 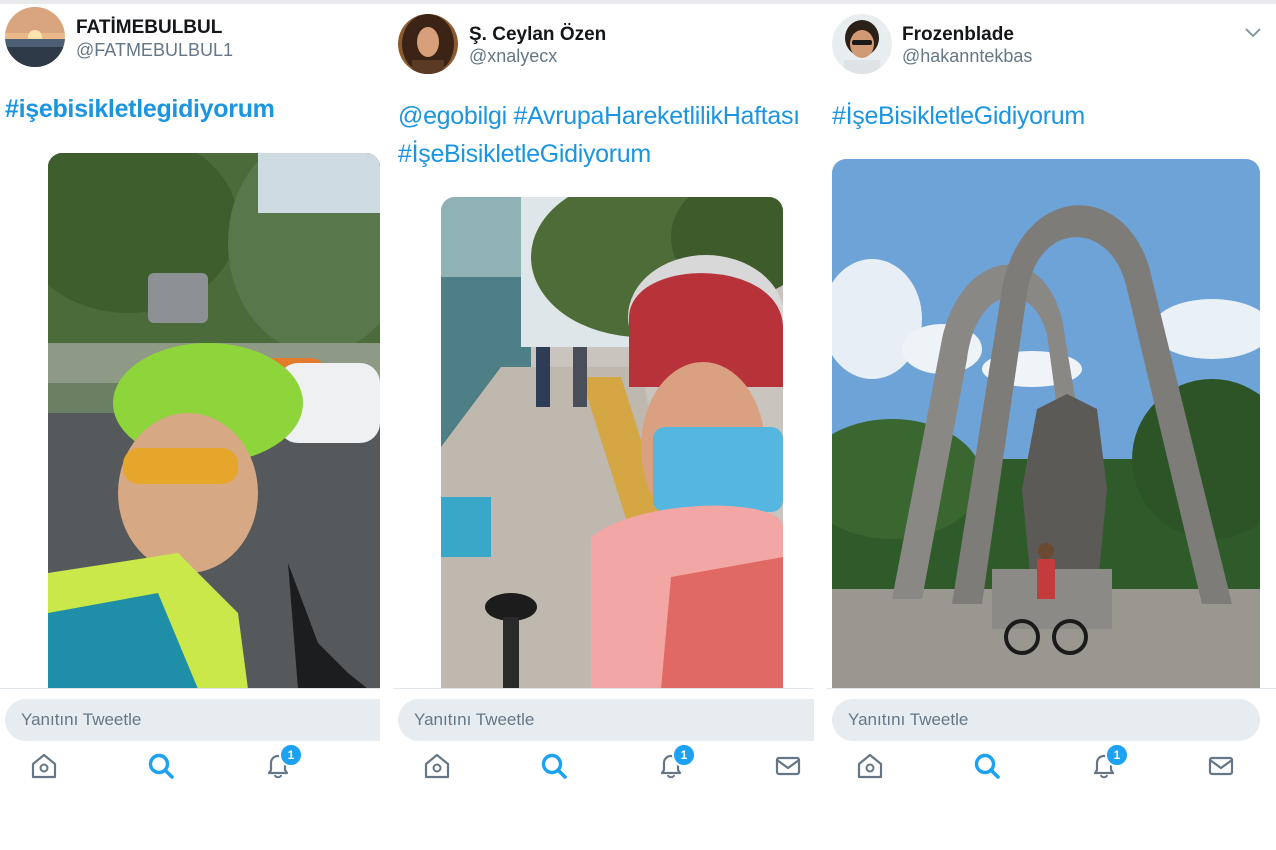 I want to click on tweet-text: #İşeBisikletleGidiyorum, so click(x=1047, y=116).